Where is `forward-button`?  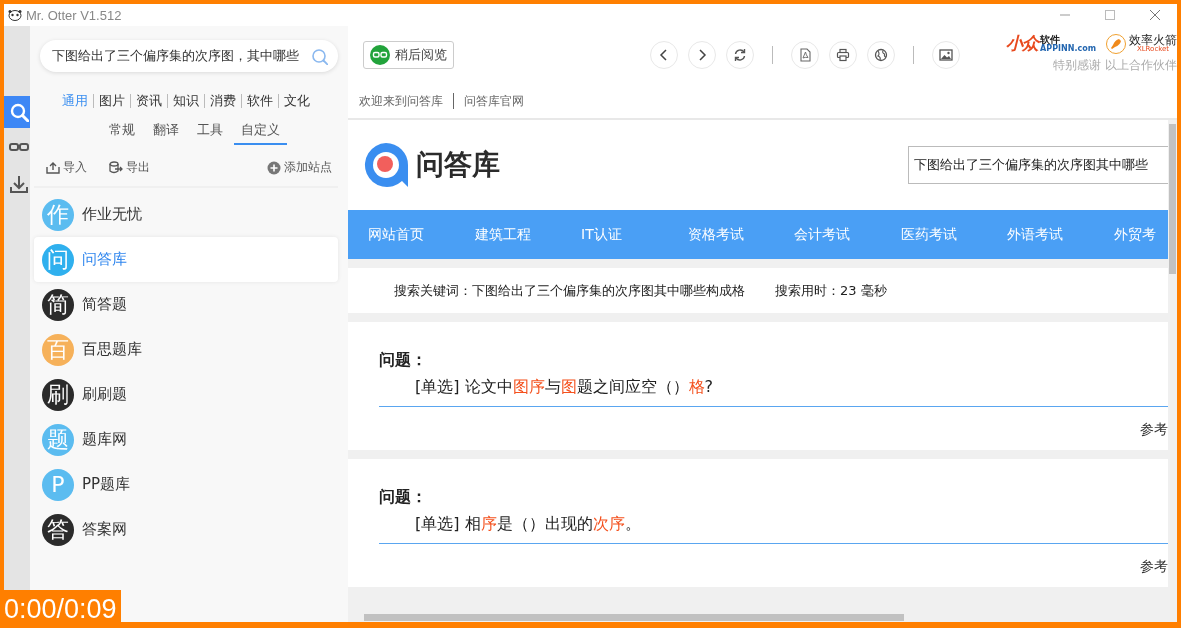
forward-button is located at coordinates (702, 55).